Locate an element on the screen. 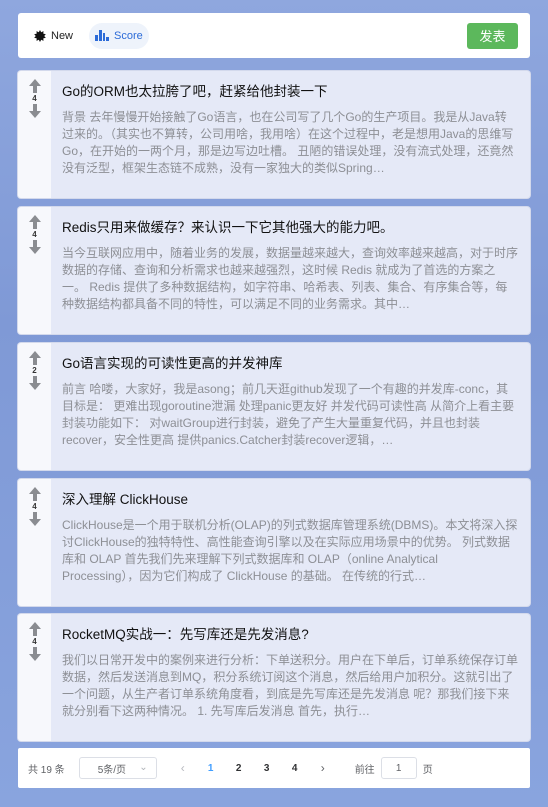 Image resolution: width=548 pixels, height=807 pixels. post-title: Go语言实现的可读性更高的并发神库 is located at coordinates (290, 364).